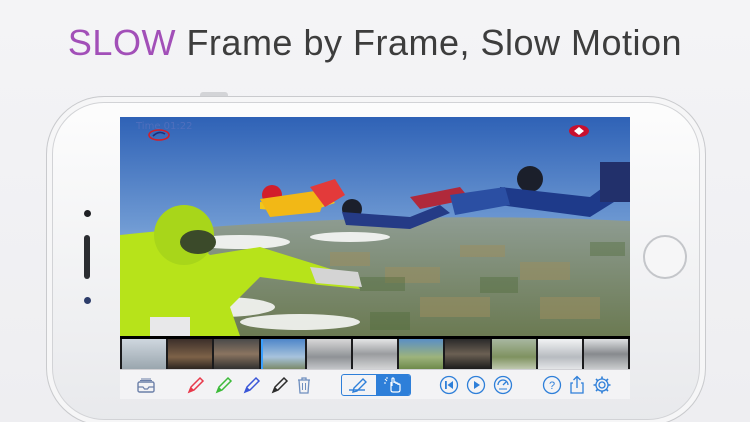 Image resolution: width=750 pixels, height=422 pixels. Describe the element at coordinates (87, 213) in the screenshot. I see `front-camera` at that location.